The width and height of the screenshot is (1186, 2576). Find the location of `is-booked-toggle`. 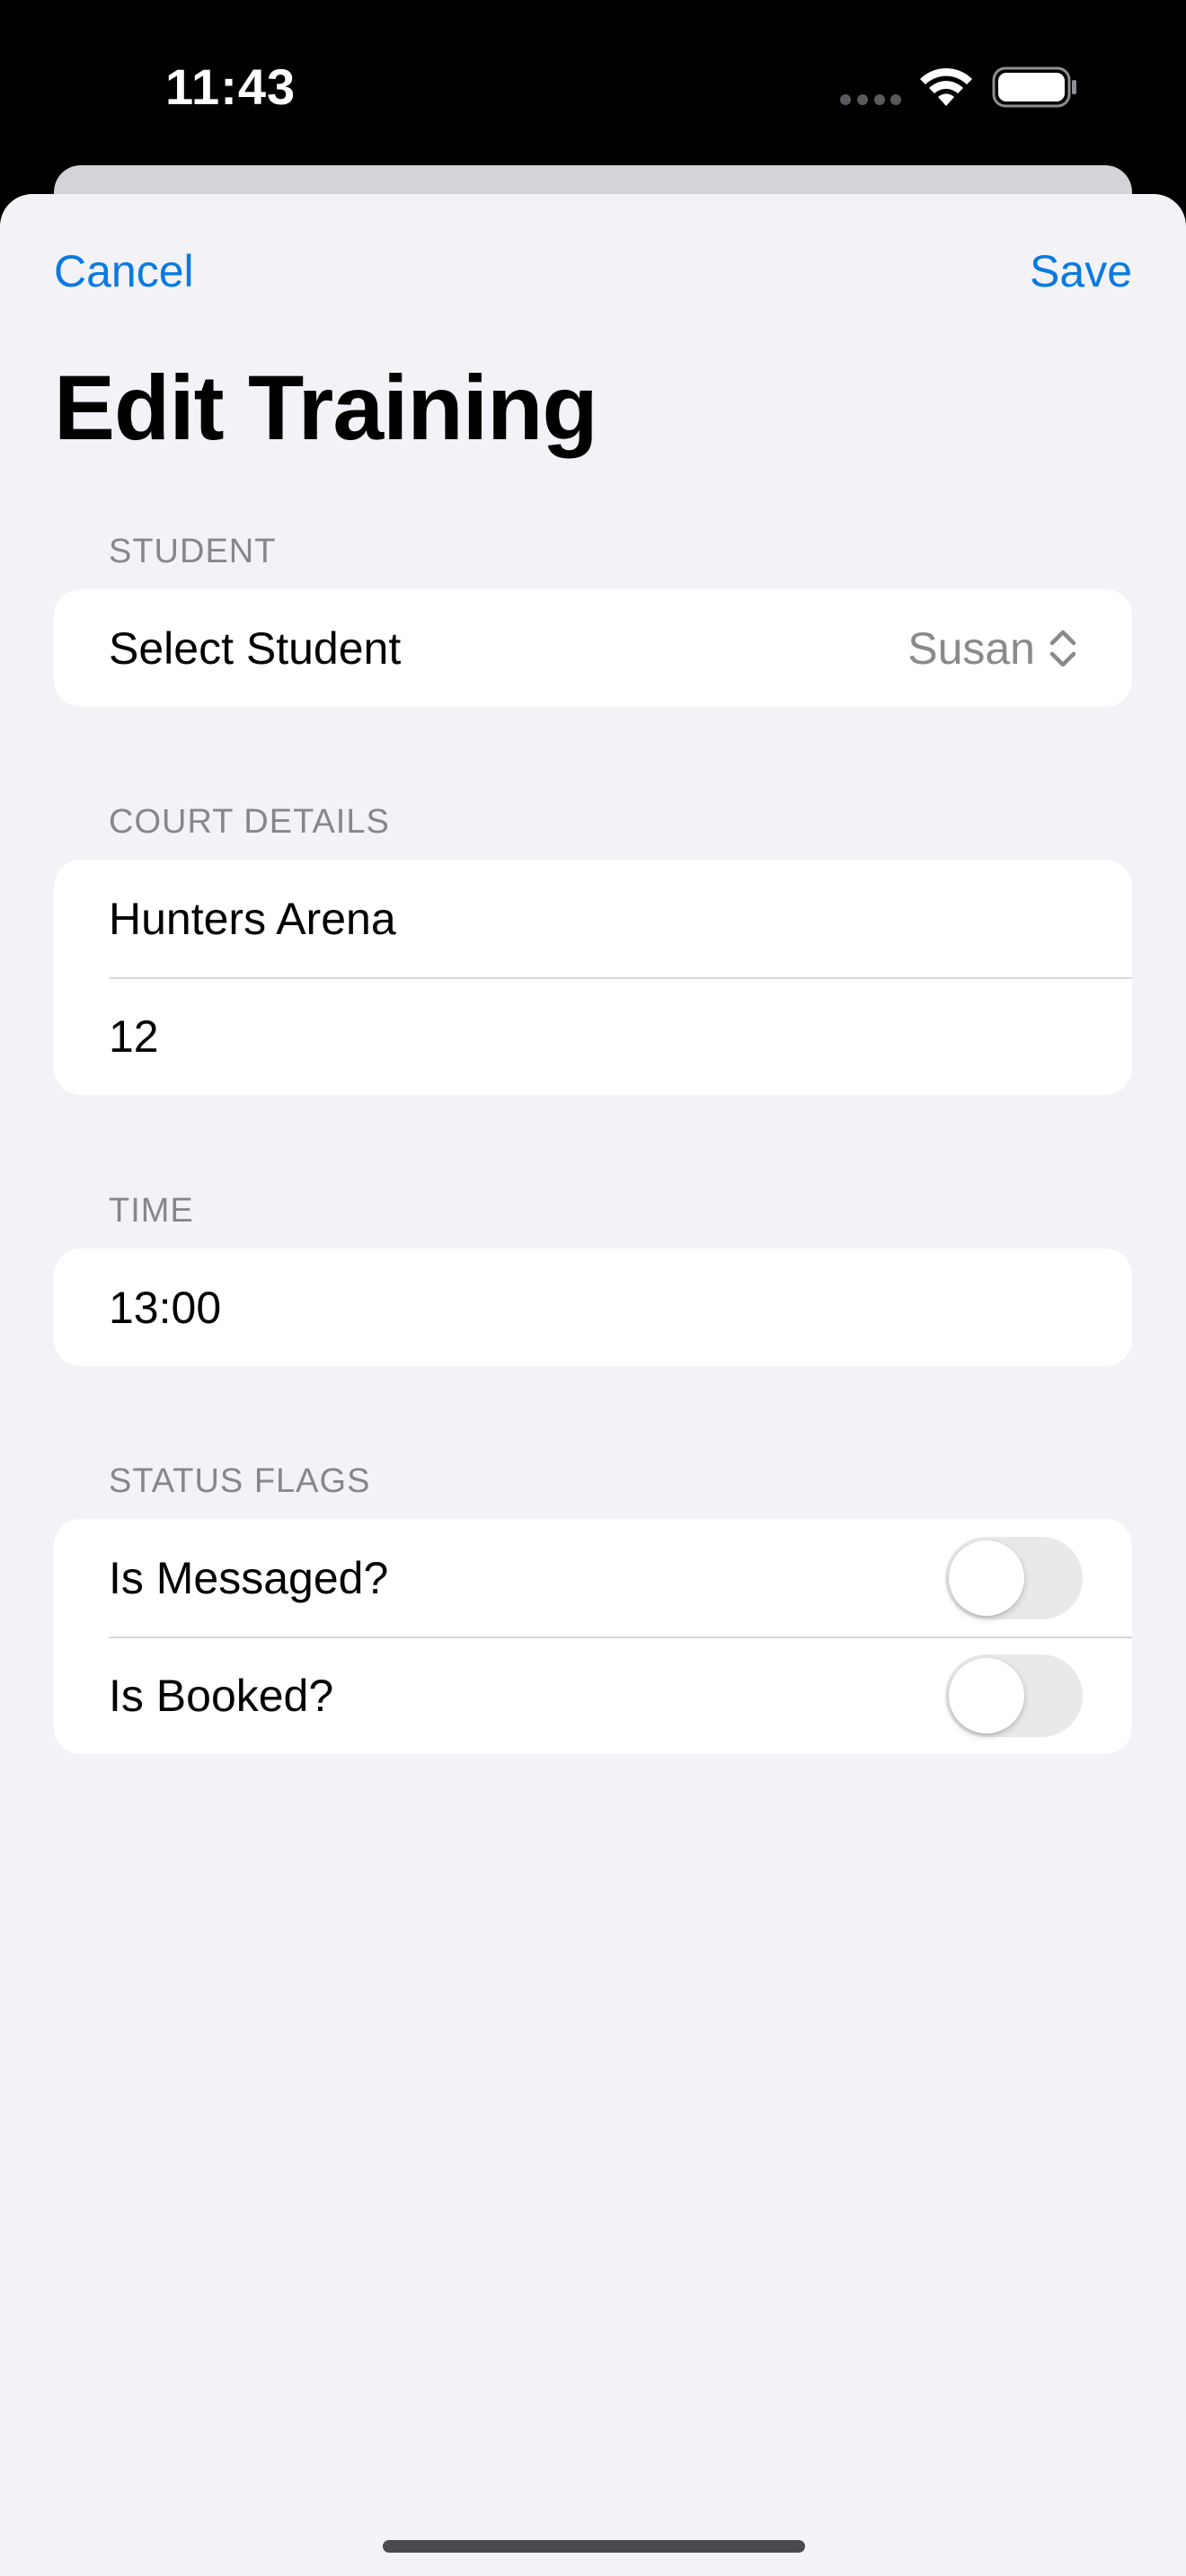

is-booked-toggle is located at coordinates (1014, 1695).